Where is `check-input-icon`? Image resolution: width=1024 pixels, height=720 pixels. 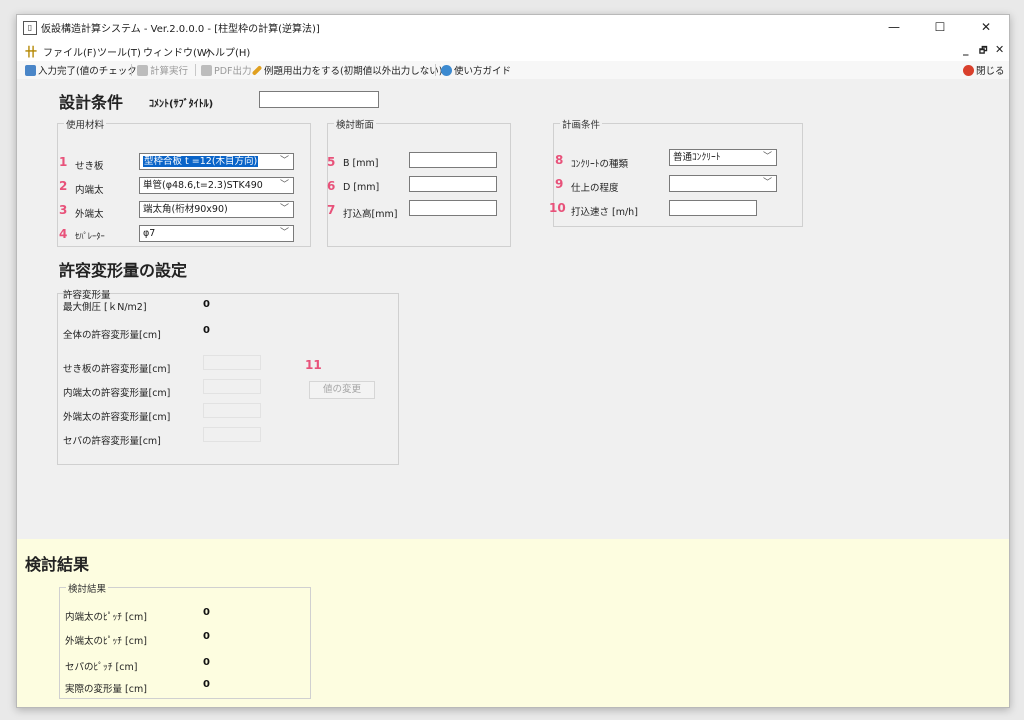 check-input-icon is located at coordinates (30, 70).